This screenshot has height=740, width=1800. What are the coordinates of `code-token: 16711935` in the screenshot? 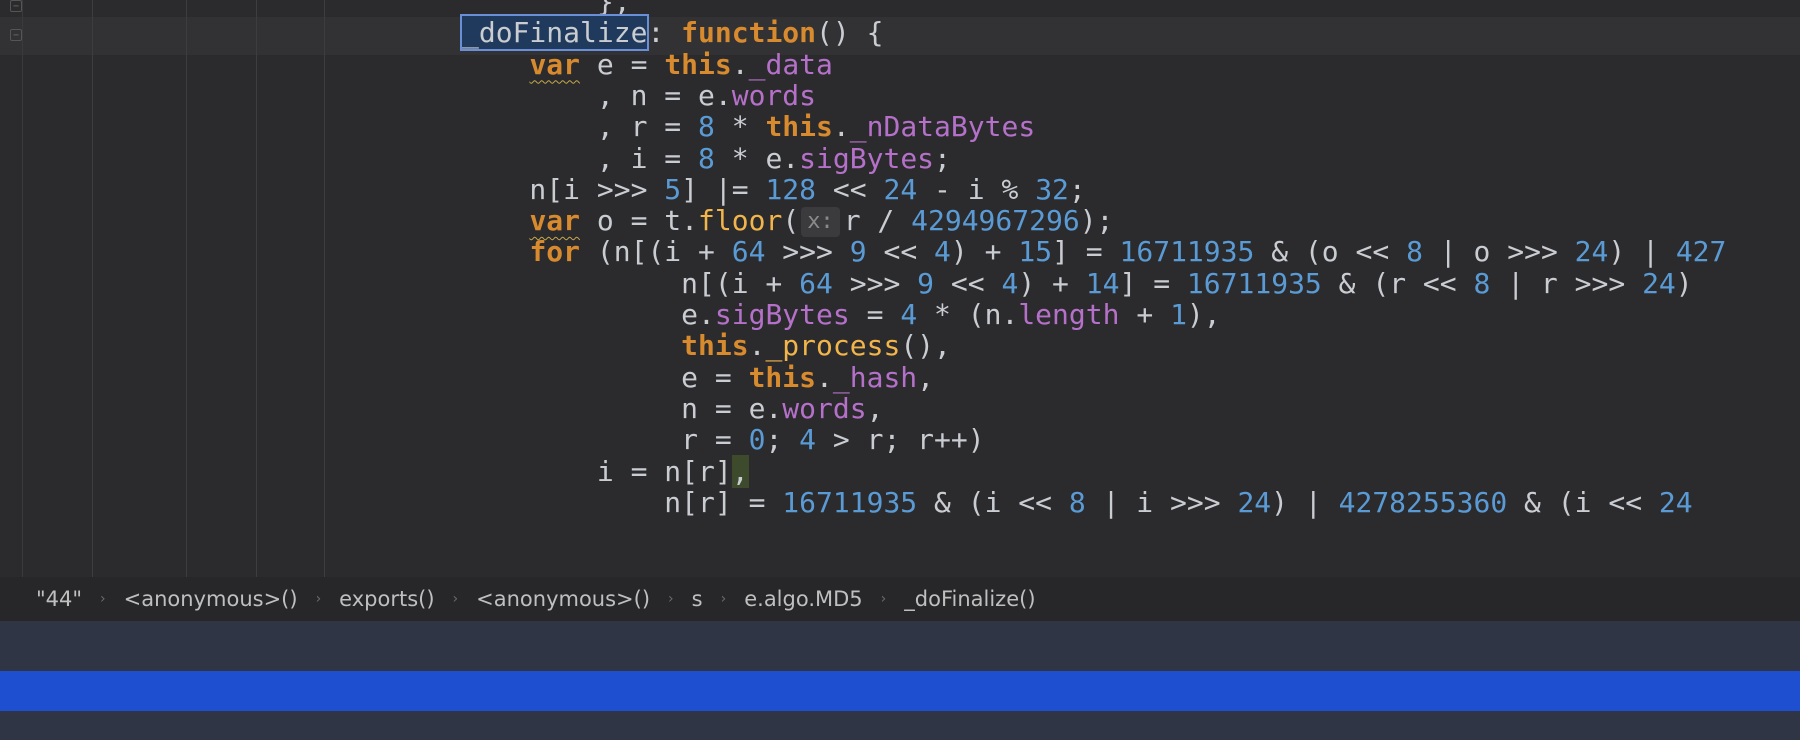 It's located at (850, 502).